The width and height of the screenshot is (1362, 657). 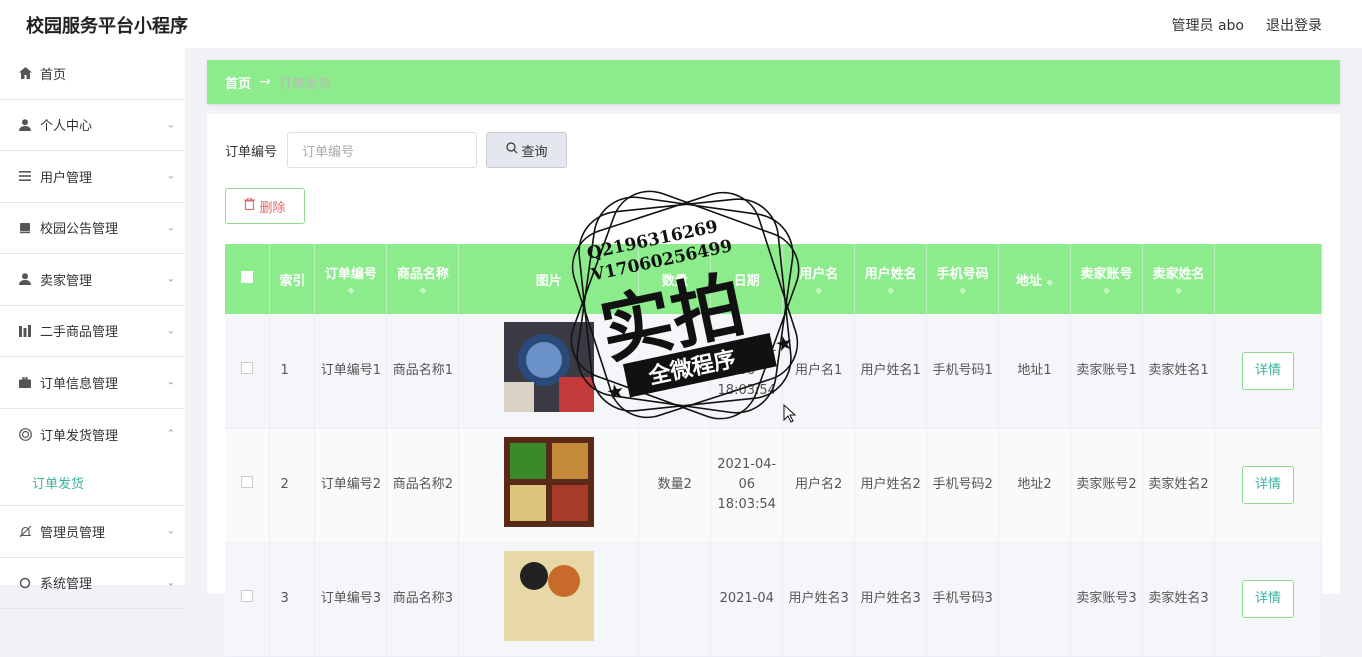 What do you see at coordinates (25, 228) in the screenshot?
I see `notice-icon` at bounding box center [25, 228].